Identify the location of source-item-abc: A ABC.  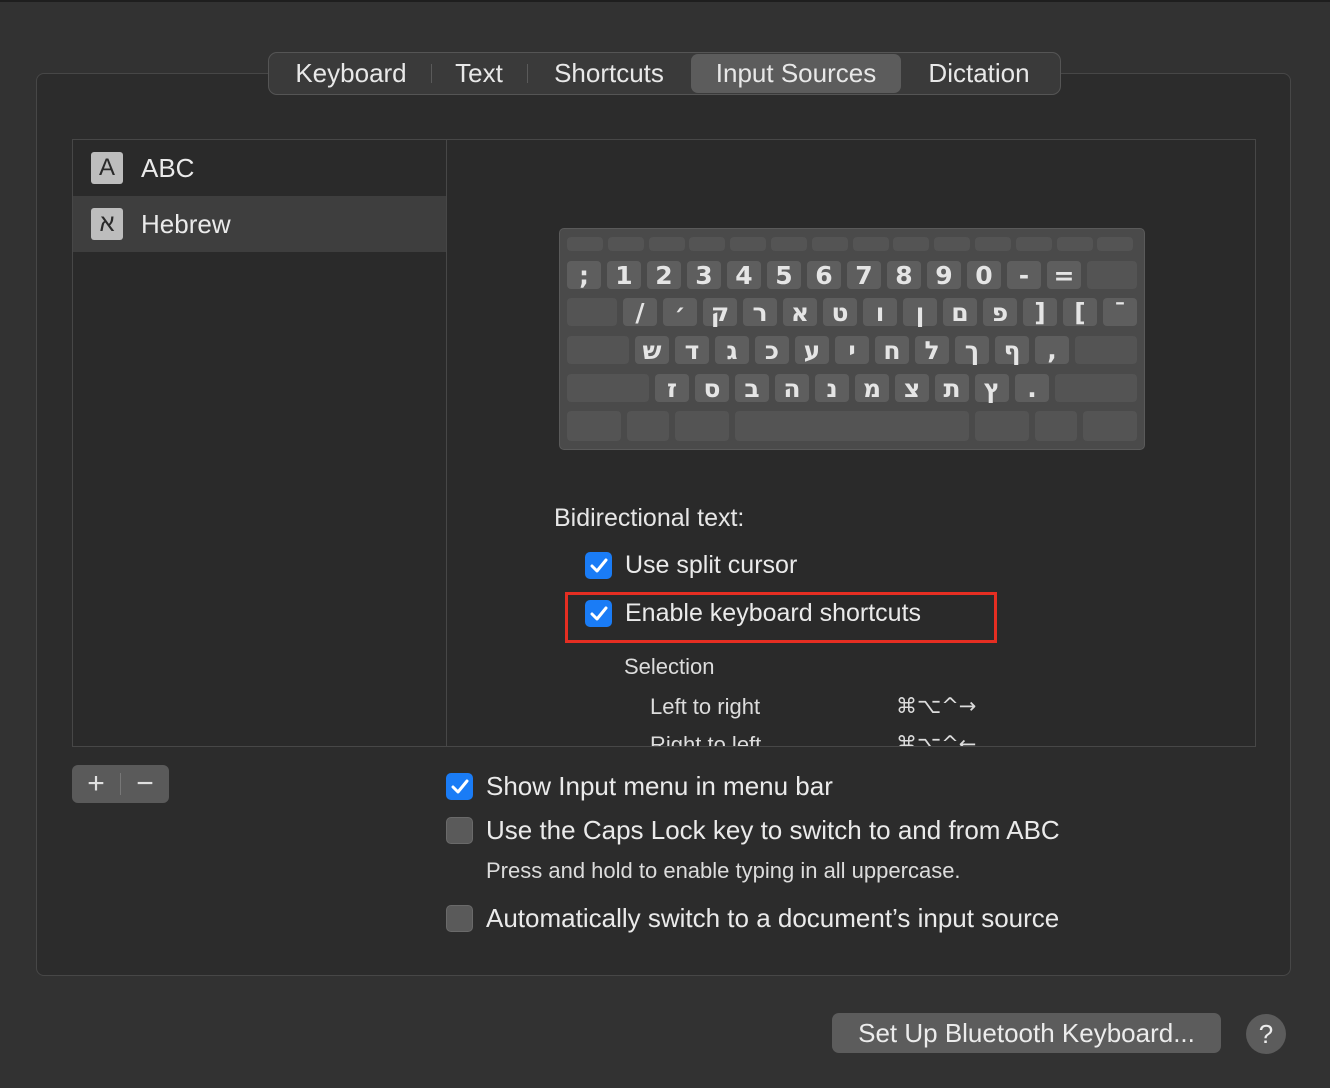
(259, 168).